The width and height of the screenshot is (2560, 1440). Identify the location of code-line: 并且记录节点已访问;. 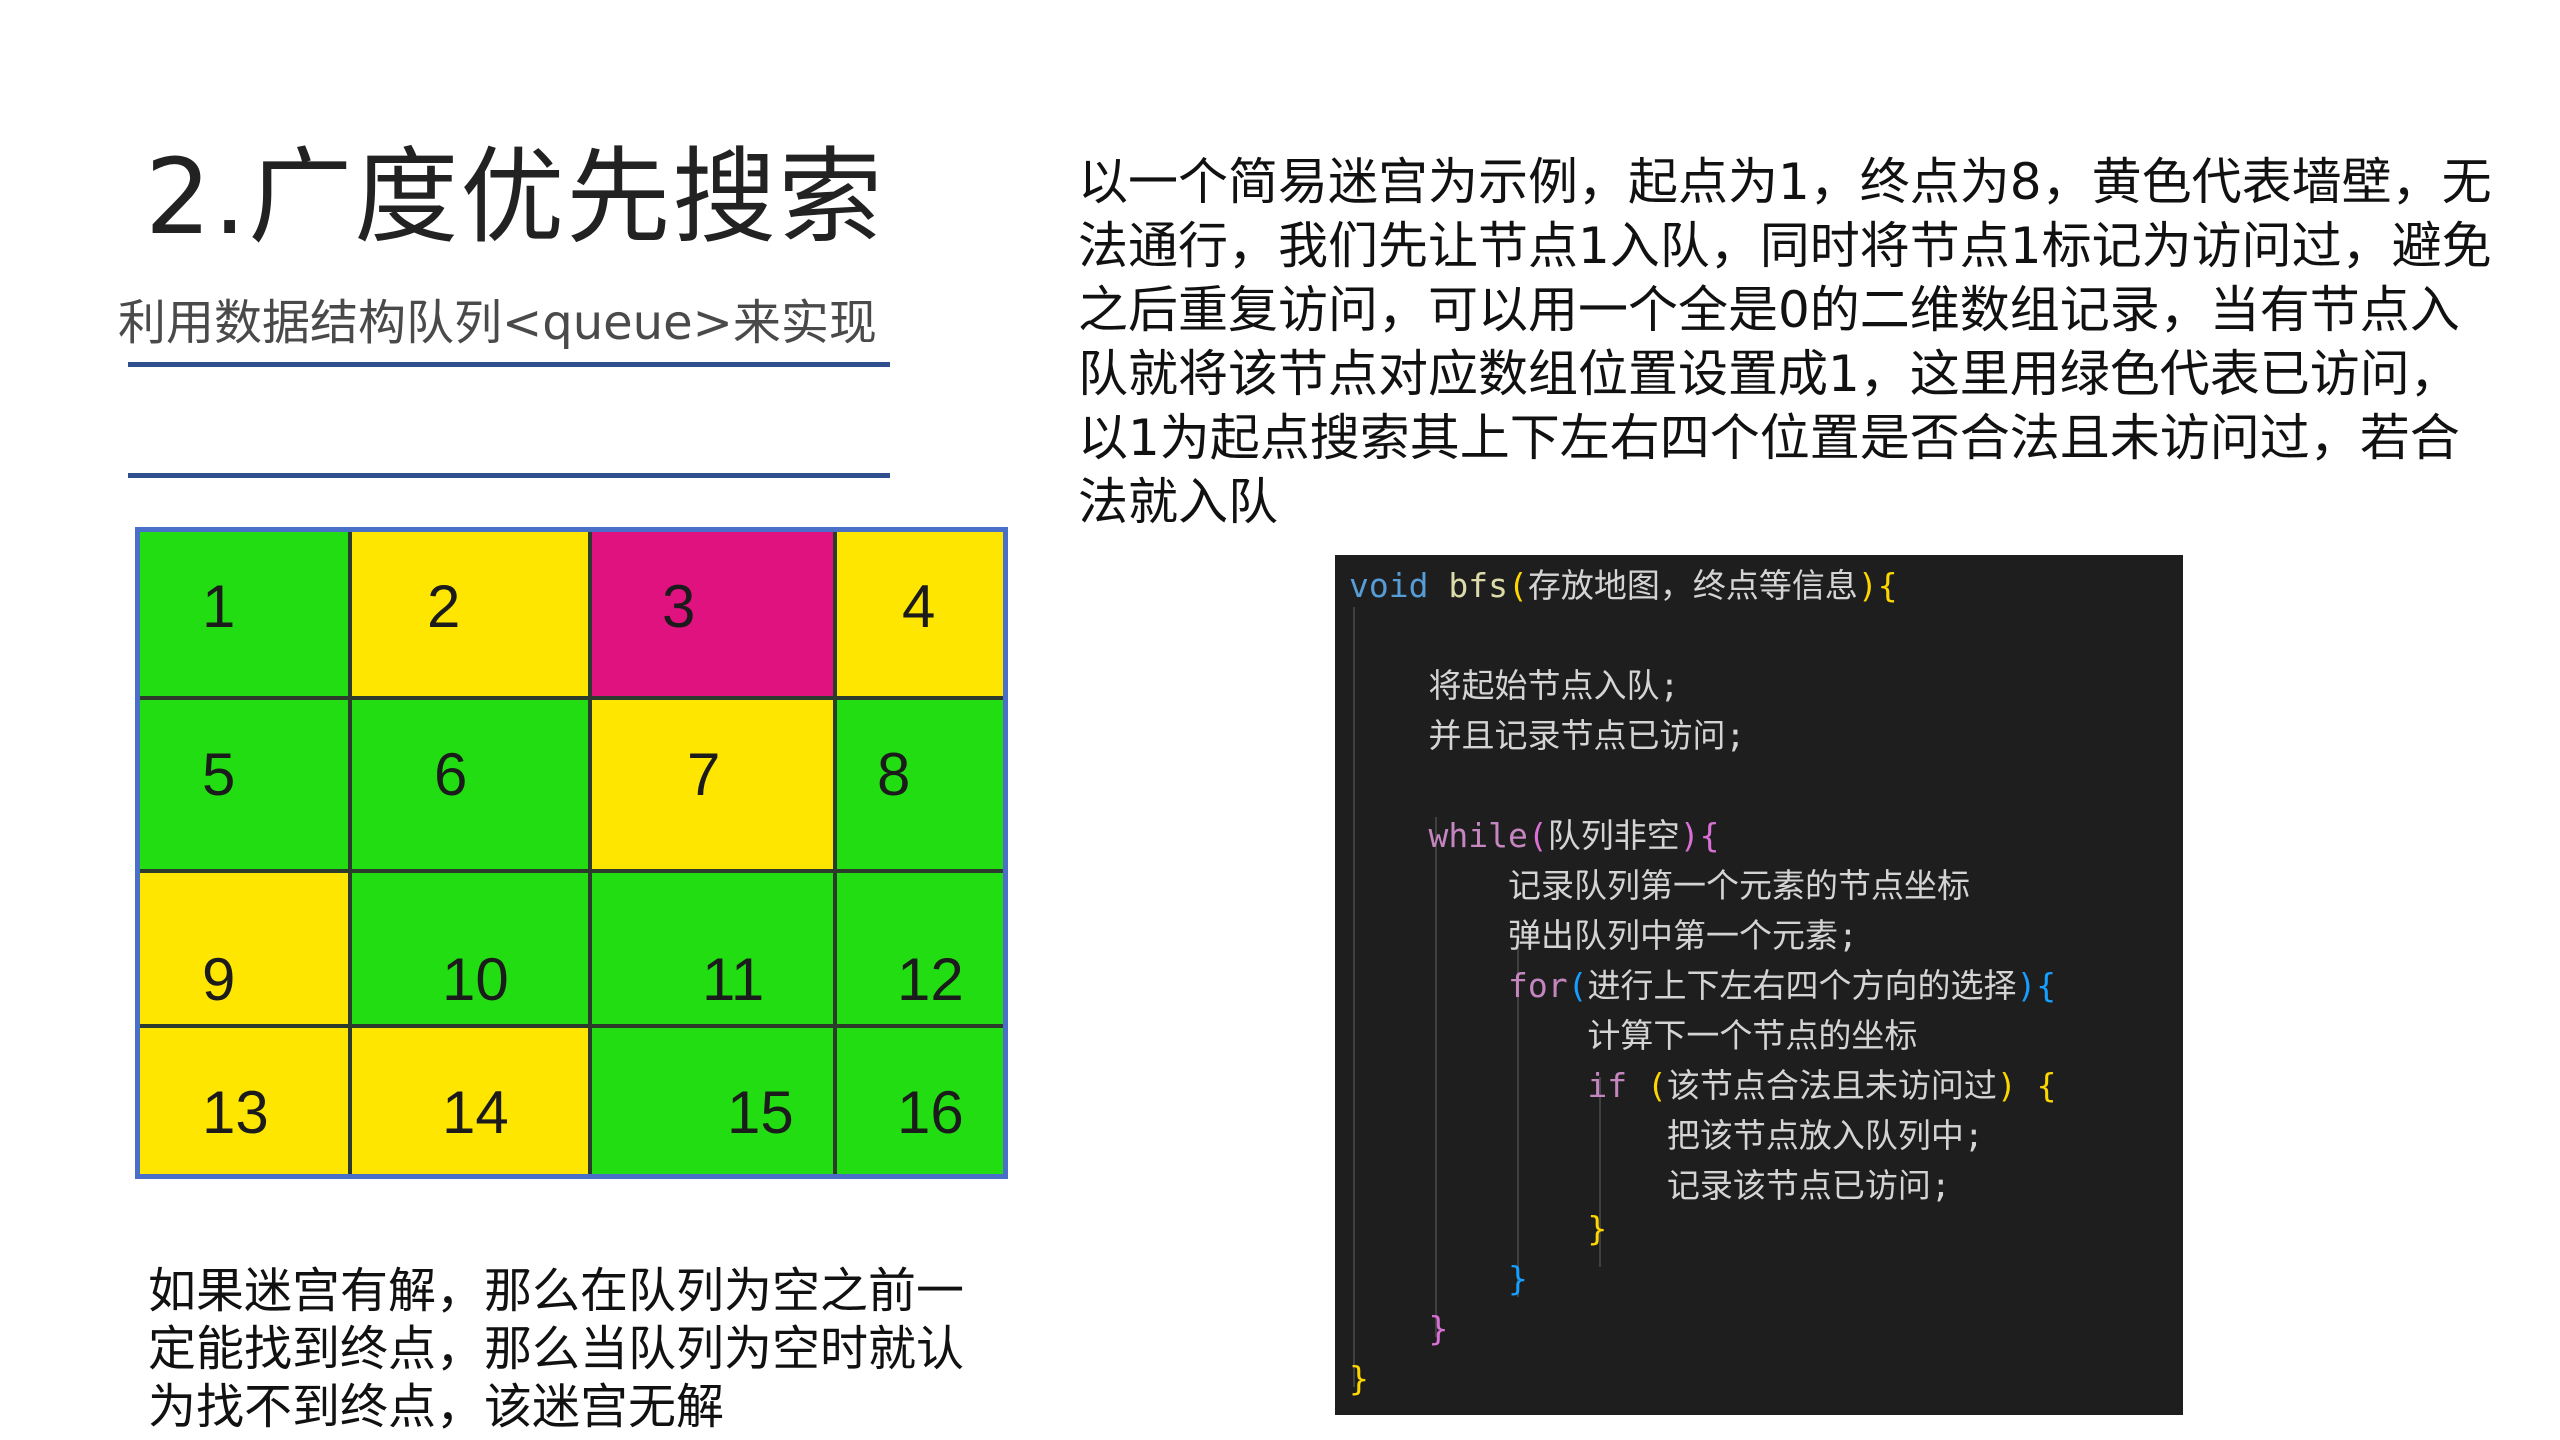
(1547, 733).